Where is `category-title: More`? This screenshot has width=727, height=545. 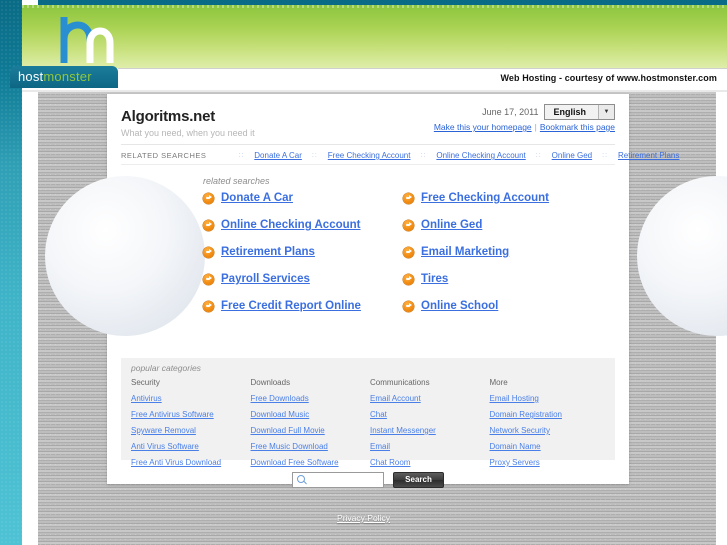
category-title: More is located at coordinates (498, 382).